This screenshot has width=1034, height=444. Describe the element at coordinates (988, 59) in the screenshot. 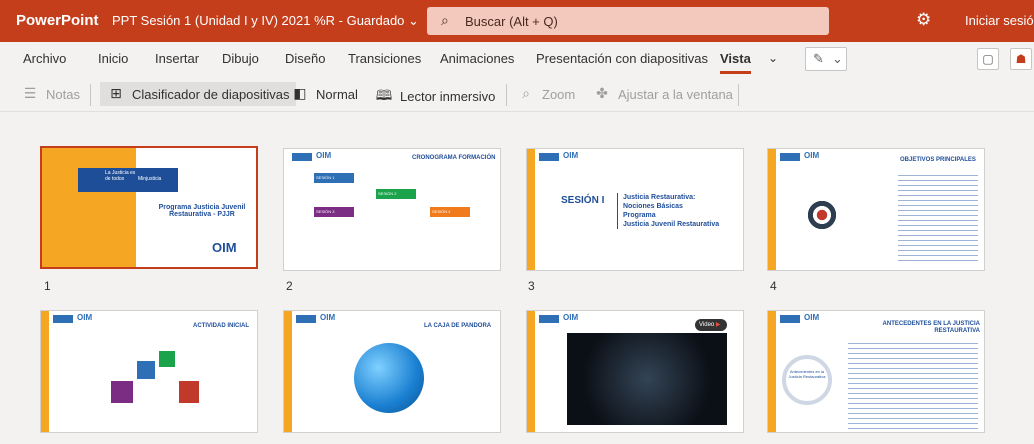

I see `comments-icon: ▢` at that location.